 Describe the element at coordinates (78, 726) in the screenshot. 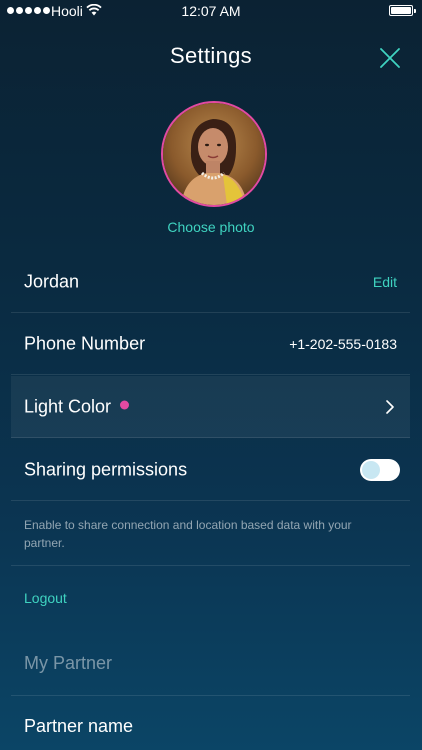

I see `partner-name-label: Partner name` at that location.